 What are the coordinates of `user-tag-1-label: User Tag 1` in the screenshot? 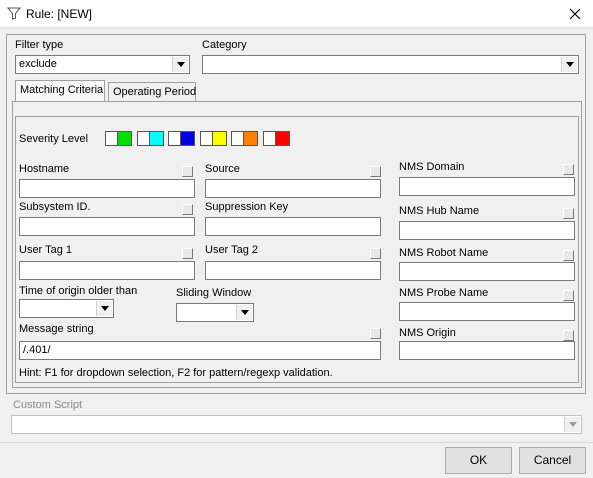 It's located at (45, 250).